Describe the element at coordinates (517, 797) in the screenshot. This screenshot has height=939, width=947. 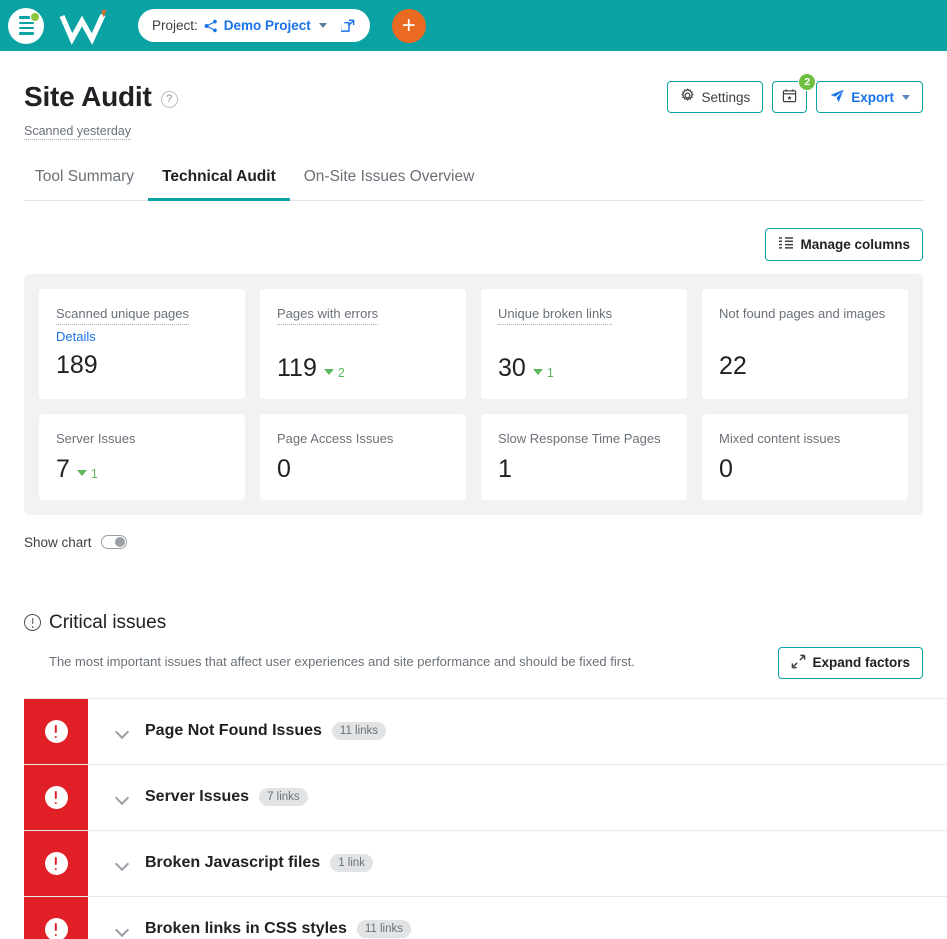
I see `issue-body: Server Issues 7 links` at that location.